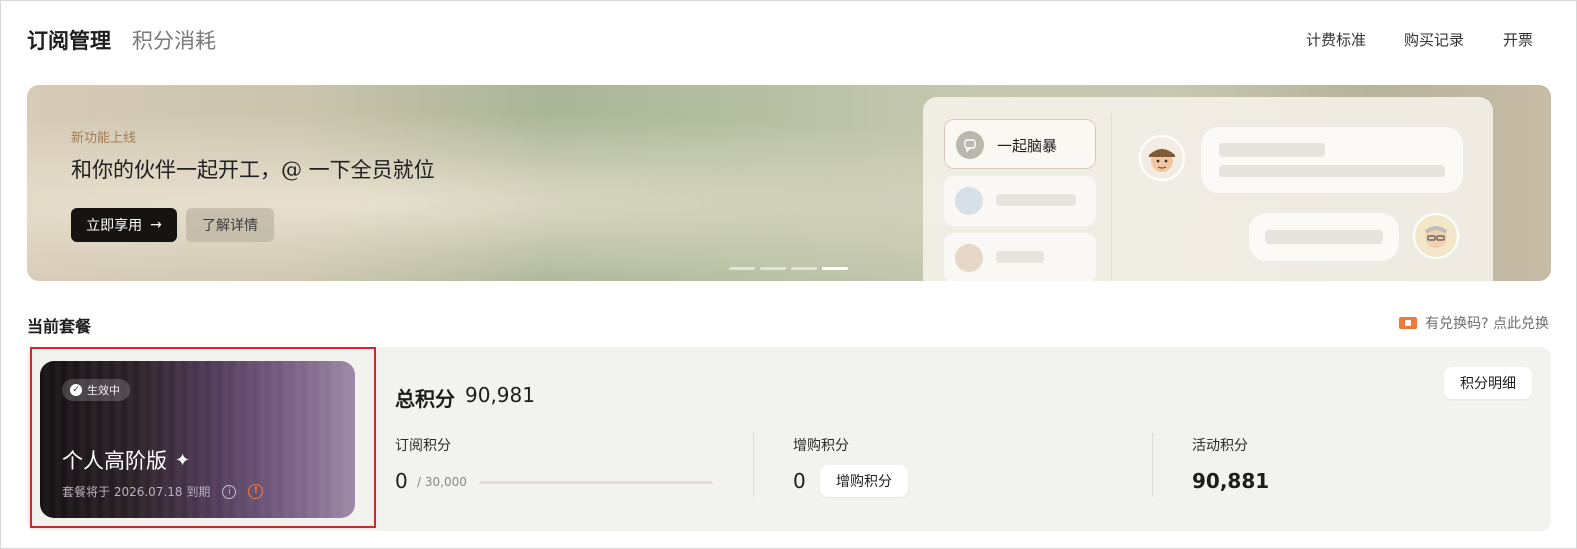 The image size is (1577, 549). I want to click on try-now-label: 立即享用, so click(114, 226).